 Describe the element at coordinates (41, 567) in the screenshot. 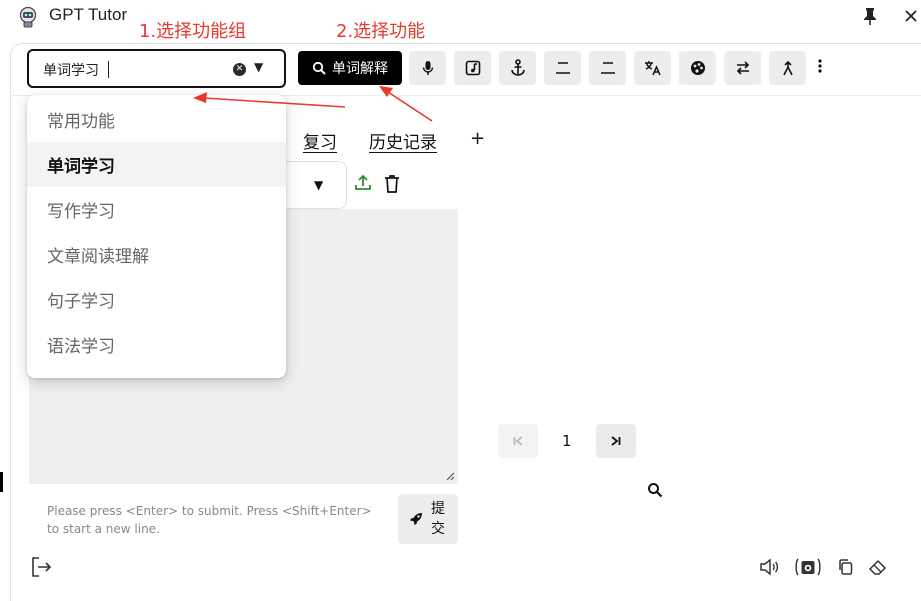

I see `logout-icon` at that location.